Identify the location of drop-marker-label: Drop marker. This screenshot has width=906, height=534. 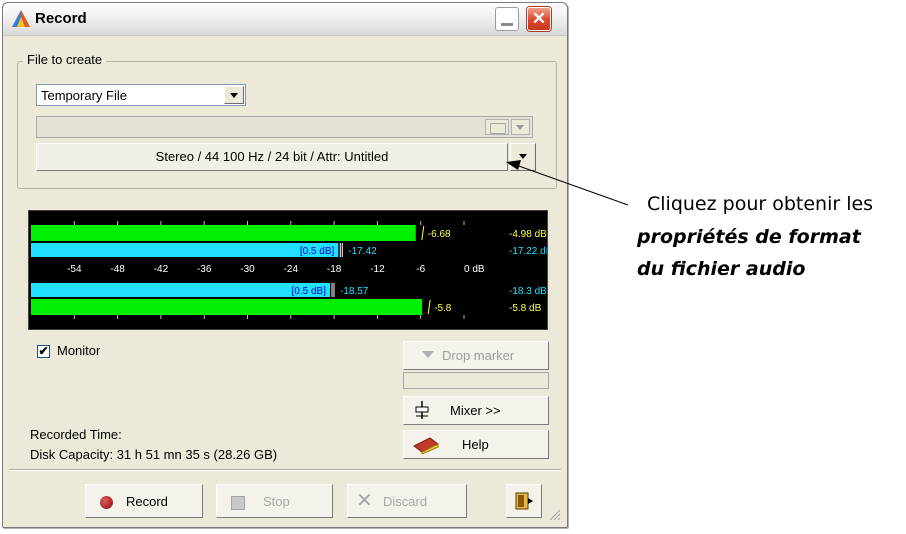
(478, 355).